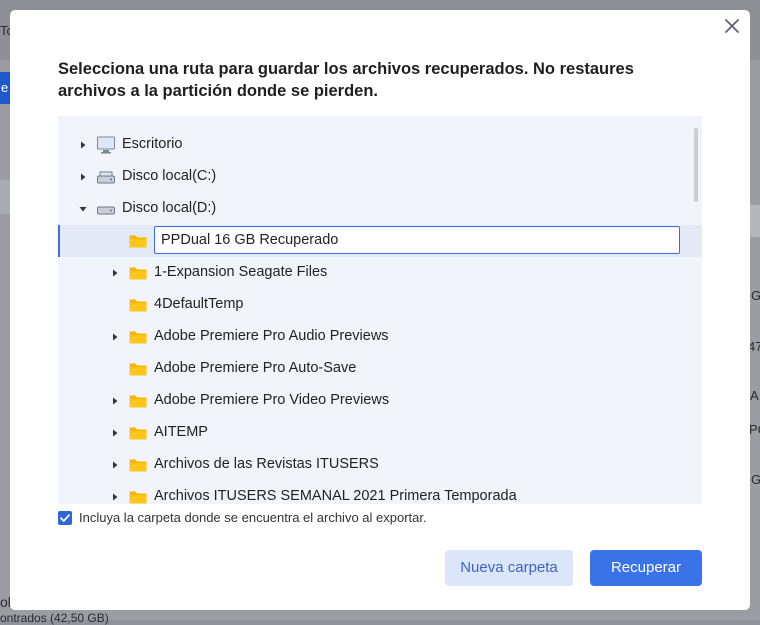 This screenshot has height=625, width=760. What do you see at coordinates (5, 197) in the screenshot?
I see `background-sidebar-item` at bounding box center [5, 197].